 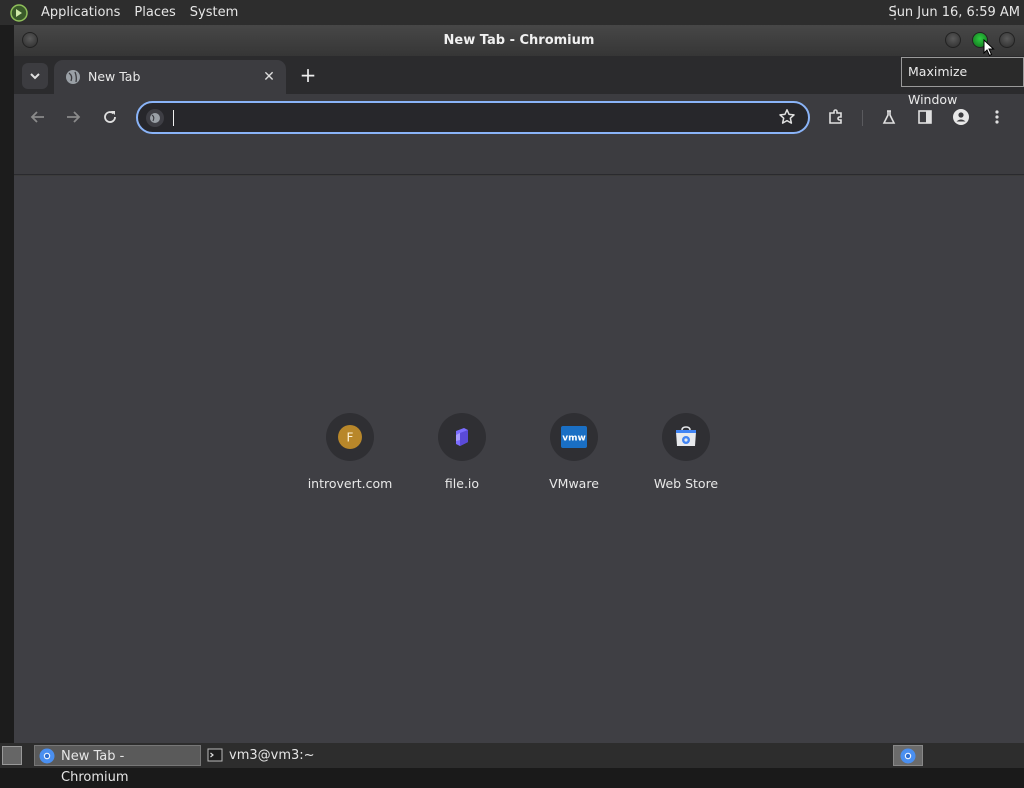 I want to click on browser-toolbar, so click(x=519, y=117).